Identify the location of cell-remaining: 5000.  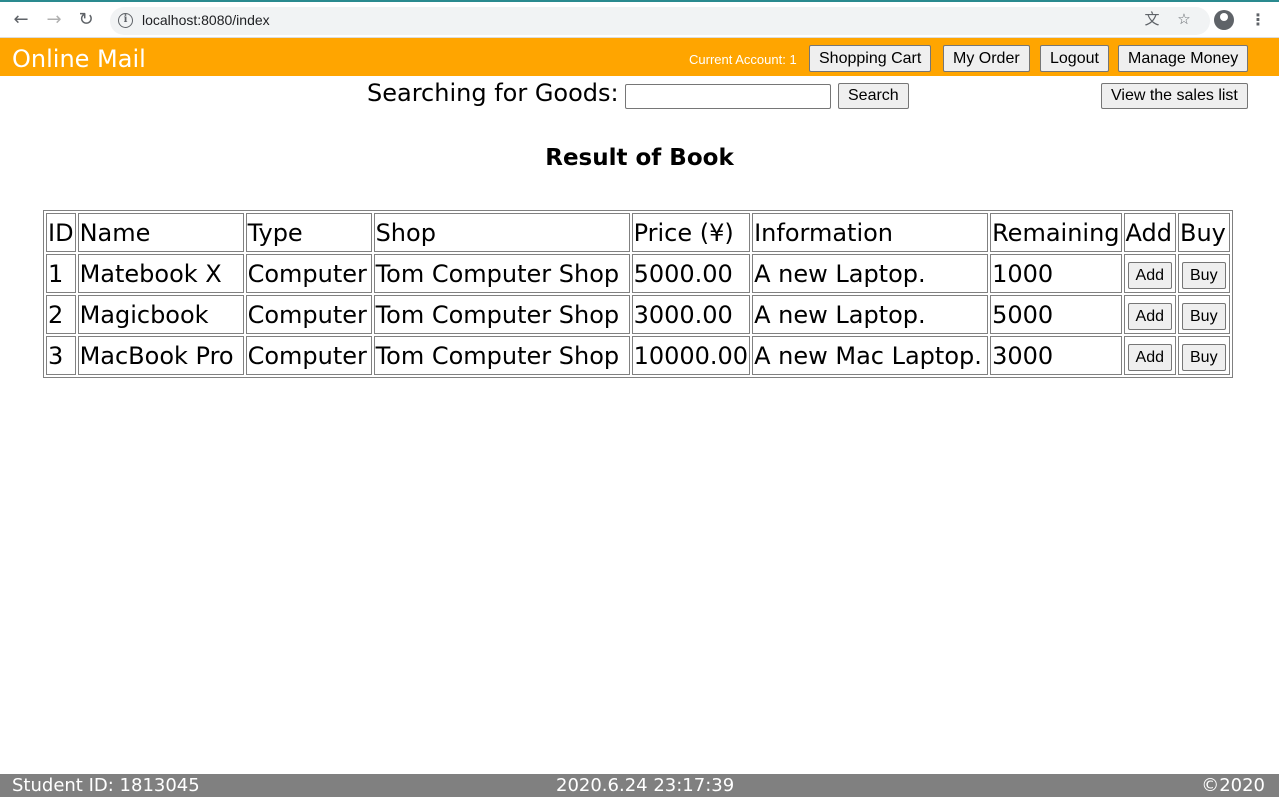
(1056, 314).